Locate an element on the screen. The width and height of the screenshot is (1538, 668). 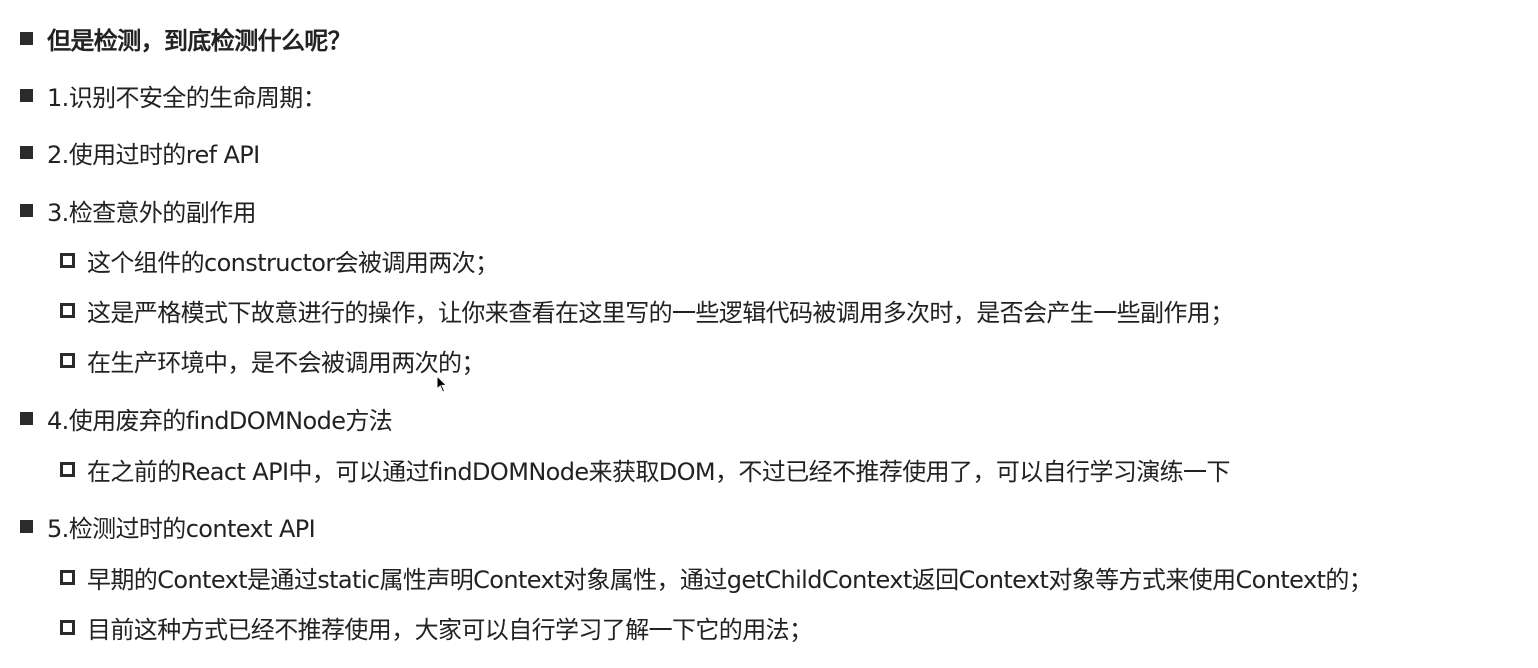
list-item-text: 5.检测过时的context API is located at coordinates (181, 528).